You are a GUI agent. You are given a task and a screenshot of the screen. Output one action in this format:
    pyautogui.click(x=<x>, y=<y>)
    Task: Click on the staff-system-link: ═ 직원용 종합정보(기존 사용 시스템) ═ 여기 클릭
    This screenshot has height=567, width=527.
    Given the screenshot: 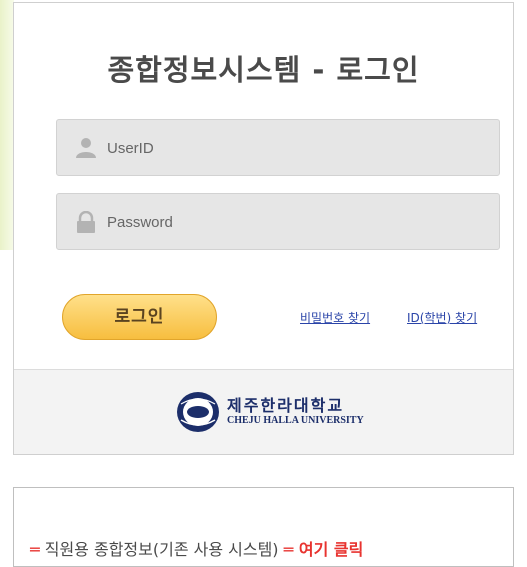 What is the action you would take?
    pyautogui.click(x=196, y=548)
    